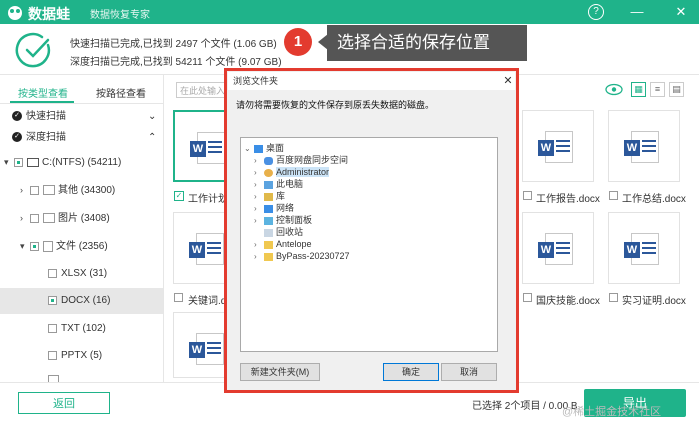 This screenshot has width=699, height=425. I want to click on chevron-right-icon: ›, so click(259, 257).